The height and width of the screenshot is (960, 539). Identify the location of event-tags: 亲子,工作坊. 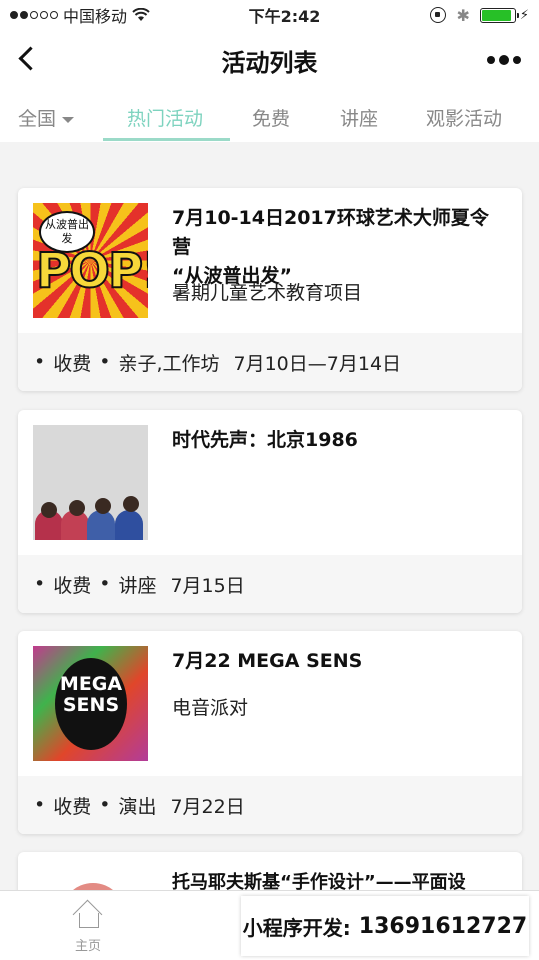
(169, 363).